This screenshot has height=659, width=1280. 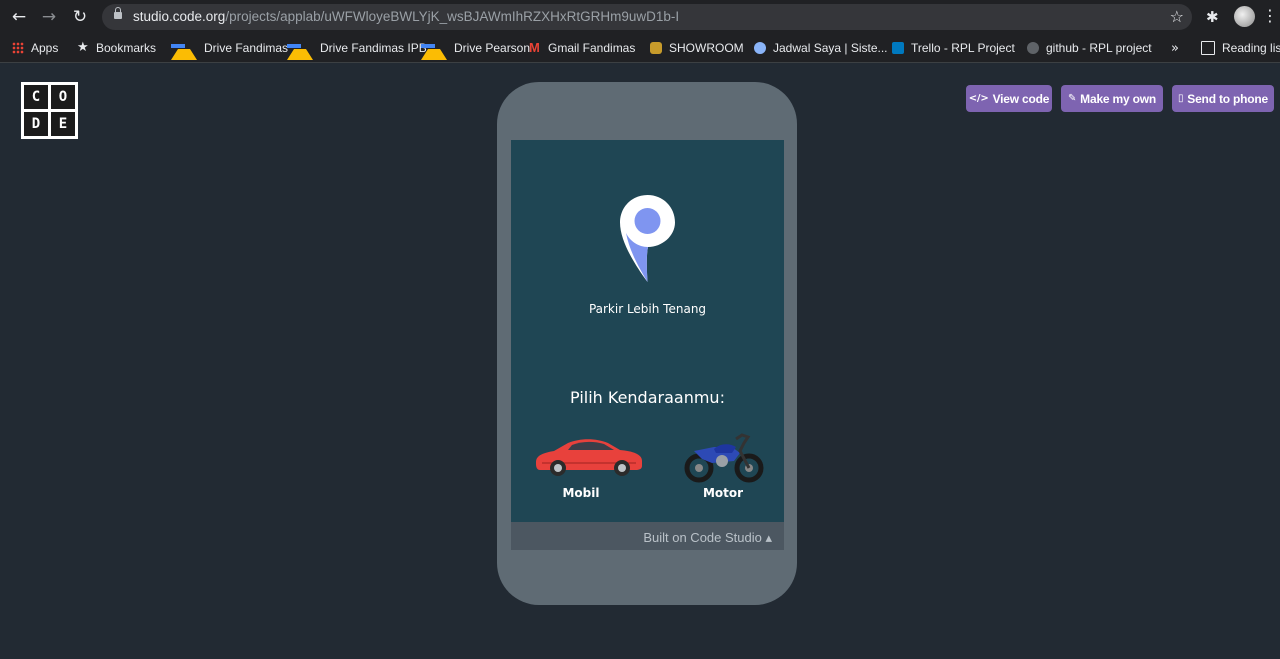 What do you see at coordinates (1099, 48) in the screenshot?
I see `bookmark-label: github - RPL project` at bounding box center [1099, 48].